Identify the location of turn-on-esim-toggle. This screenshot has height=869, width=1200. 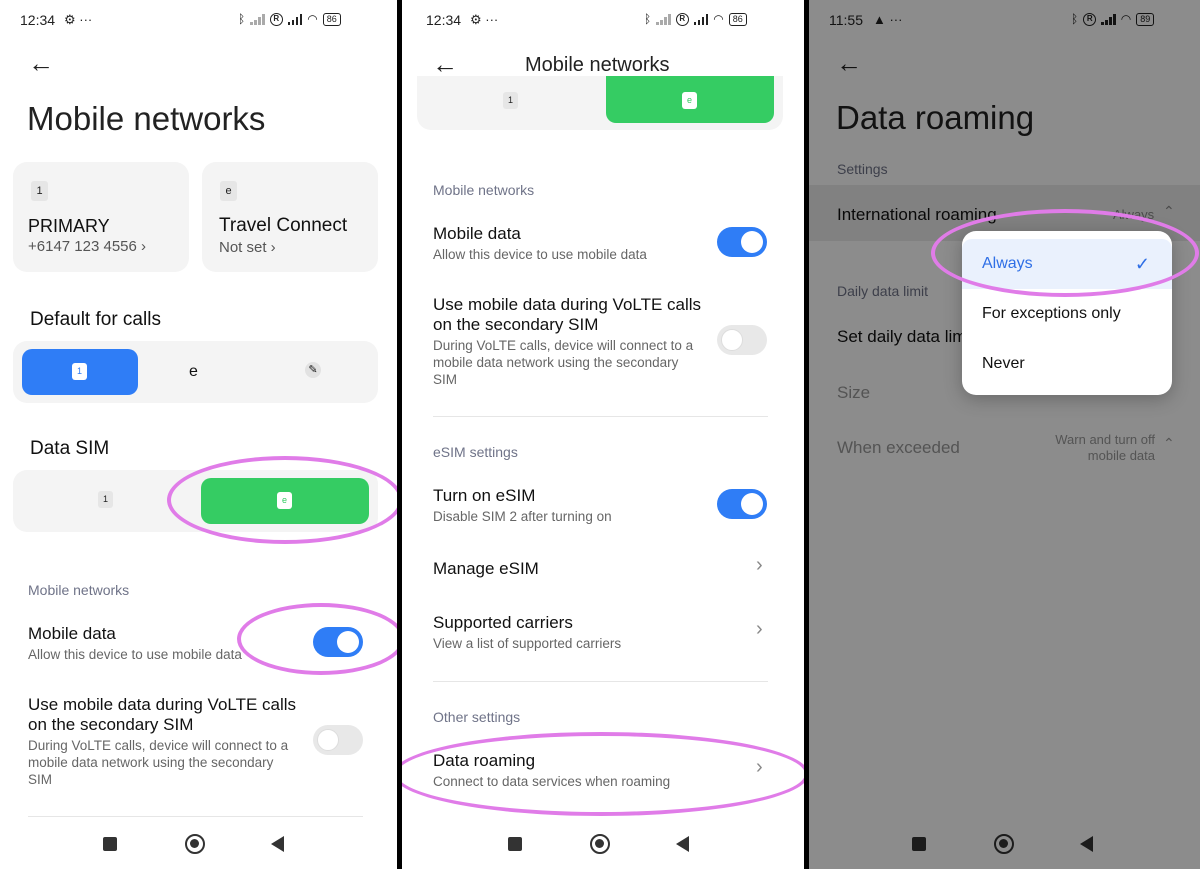
(742, 504).